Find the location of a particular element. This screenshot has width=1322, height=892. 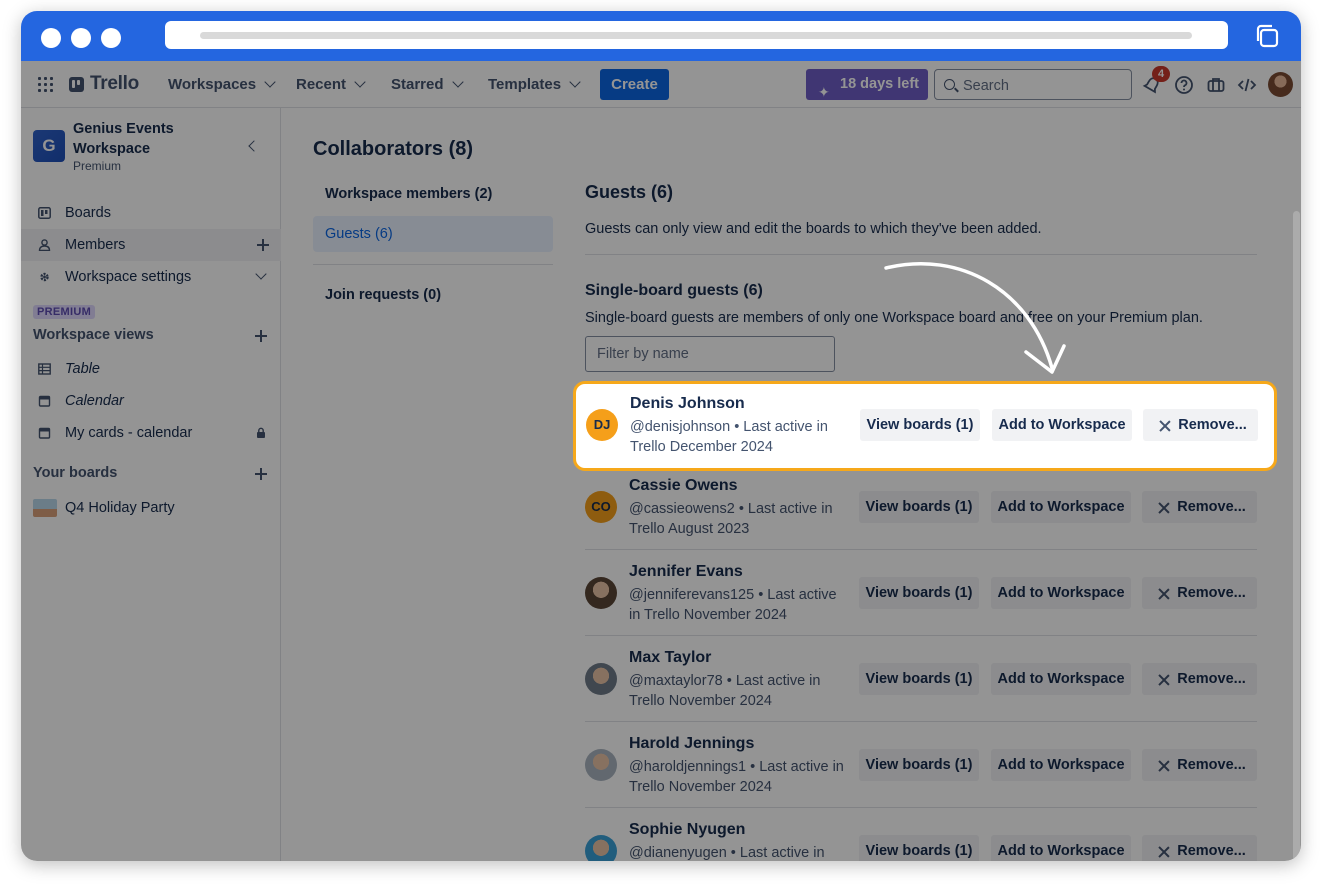

sidebar-item-label: Q4 Holiday Party is located at coordinates (120, 508).